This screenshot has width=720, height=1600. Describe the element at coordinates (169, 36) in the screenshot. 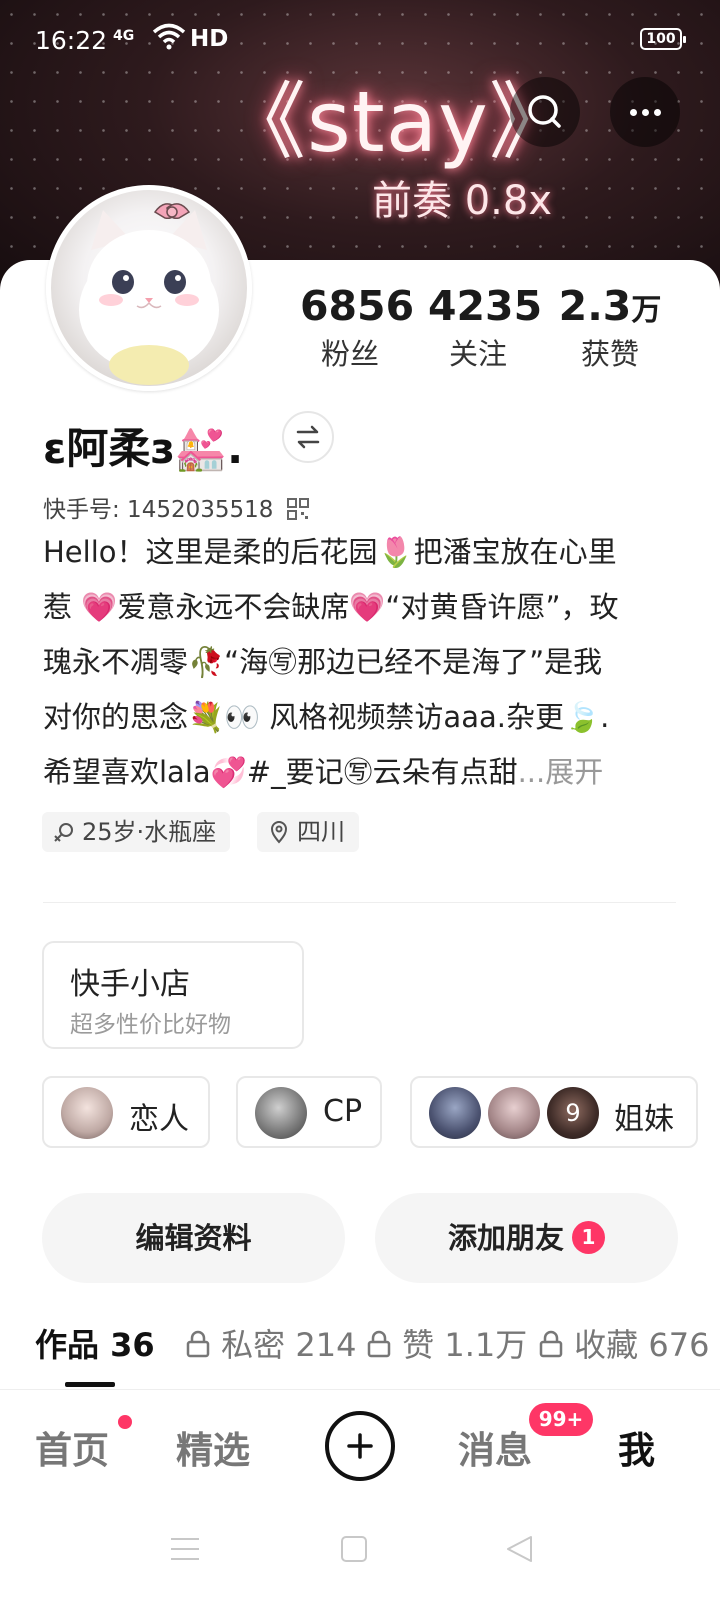

I see `wifi-icon` at that location.